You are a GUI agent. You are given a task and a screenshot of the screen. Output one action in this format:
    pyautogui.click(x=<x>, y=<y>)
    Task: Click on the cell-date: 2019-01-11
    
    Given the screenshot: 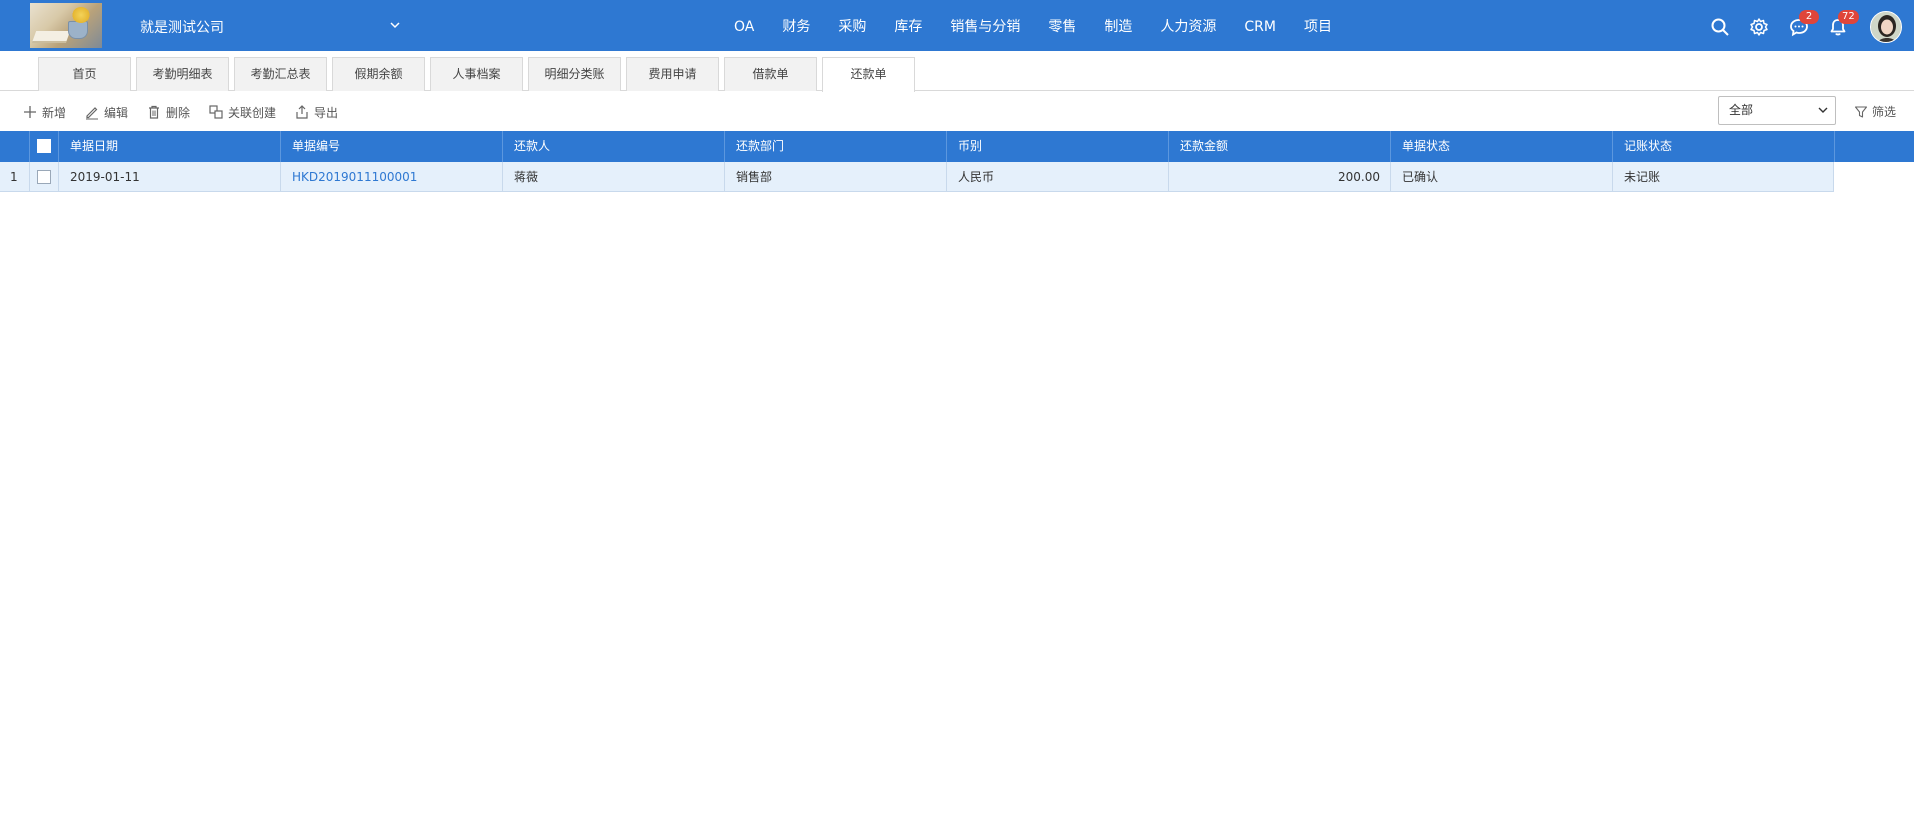 What is the action you would take?
    pyautogui.click(x=170, y=177)
    